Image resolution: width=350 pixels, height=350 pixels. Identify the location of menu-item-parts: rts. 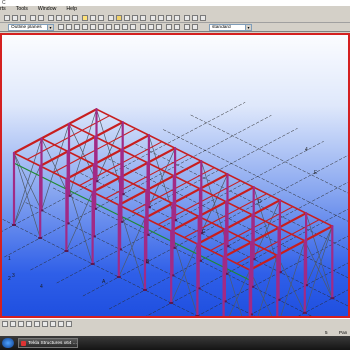
(3, 9).